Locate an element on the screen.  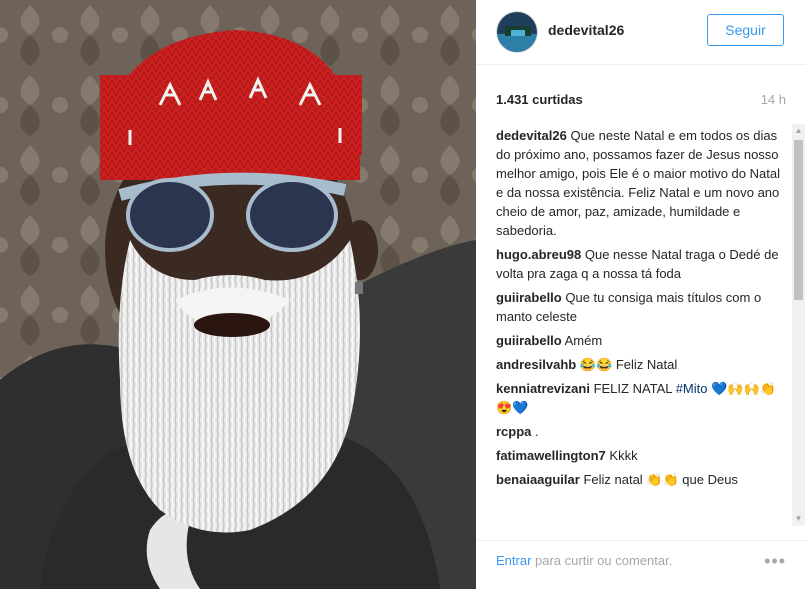
scrollbar-thumb is located at coordinates (798, 220).